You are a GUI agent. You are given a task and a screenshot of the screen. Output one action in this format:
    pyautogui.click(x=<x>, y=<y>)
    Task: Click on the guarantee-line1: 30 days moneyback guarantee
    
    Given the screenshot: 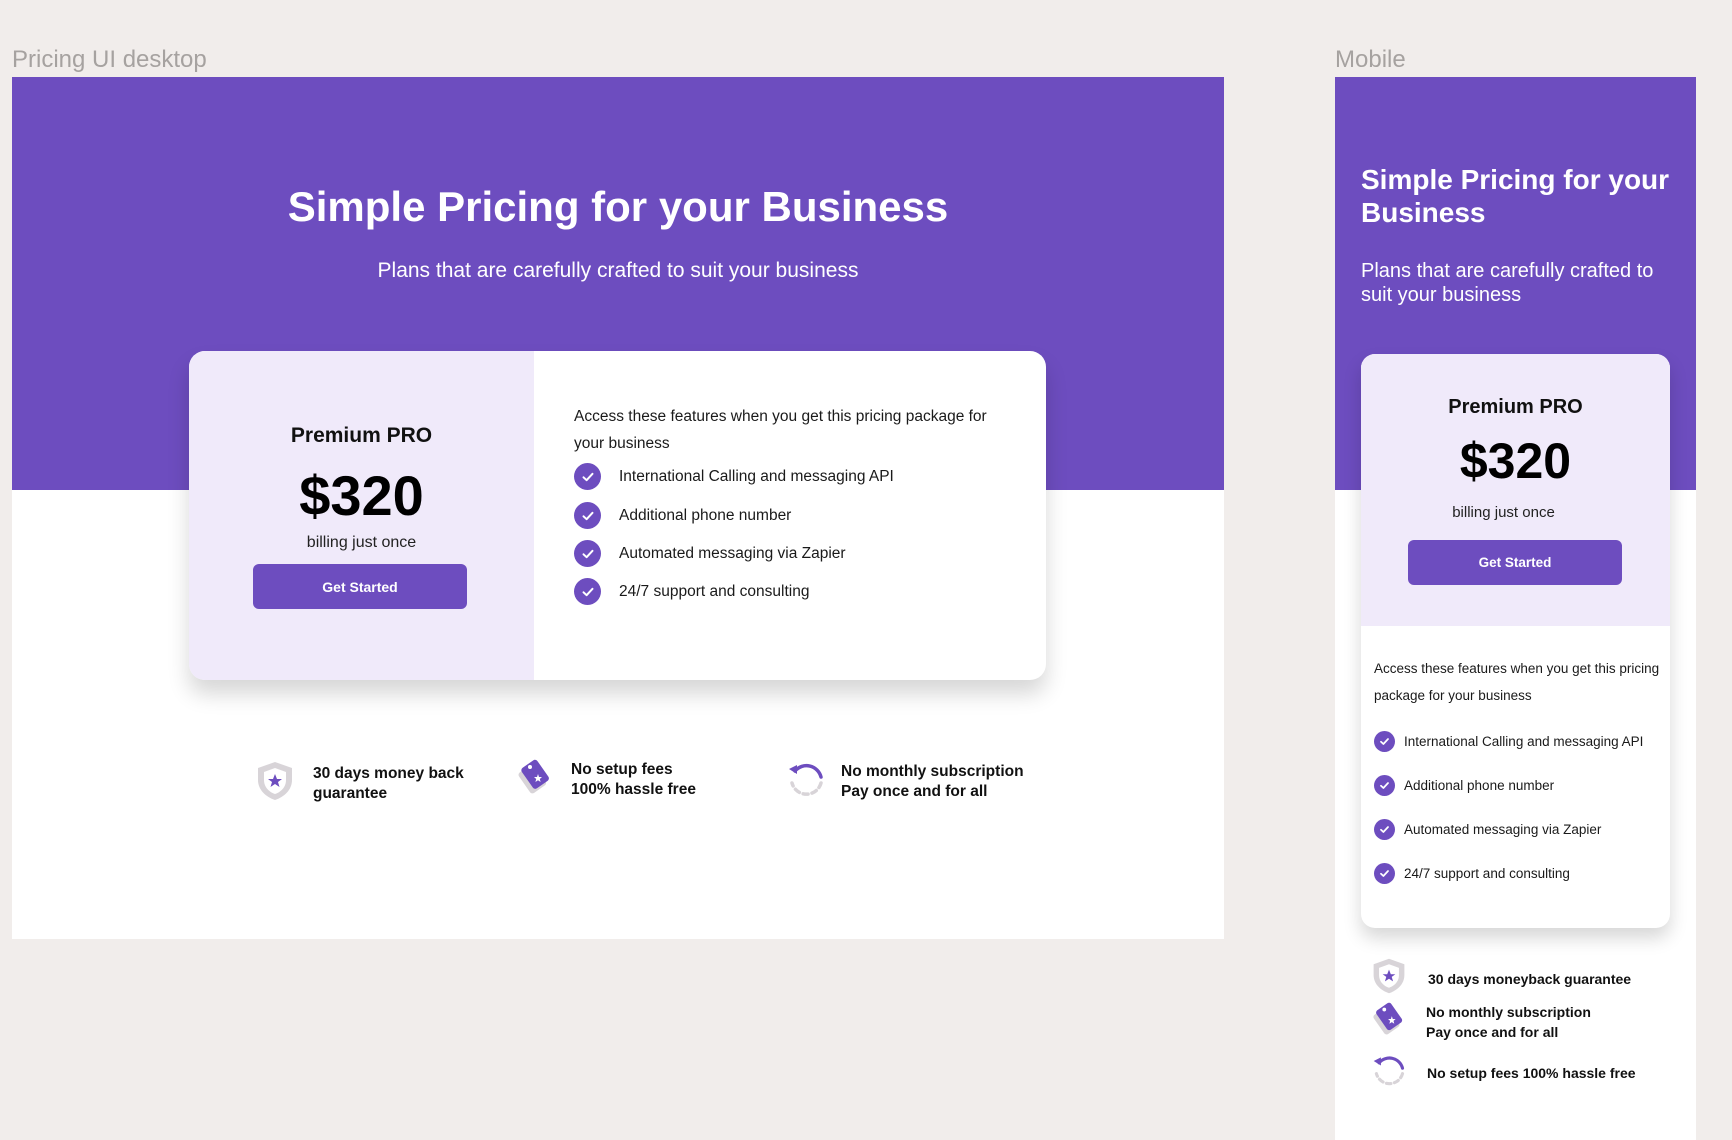 What is the action you would take?
    pyautogui.click(x=1530, y=978)
    